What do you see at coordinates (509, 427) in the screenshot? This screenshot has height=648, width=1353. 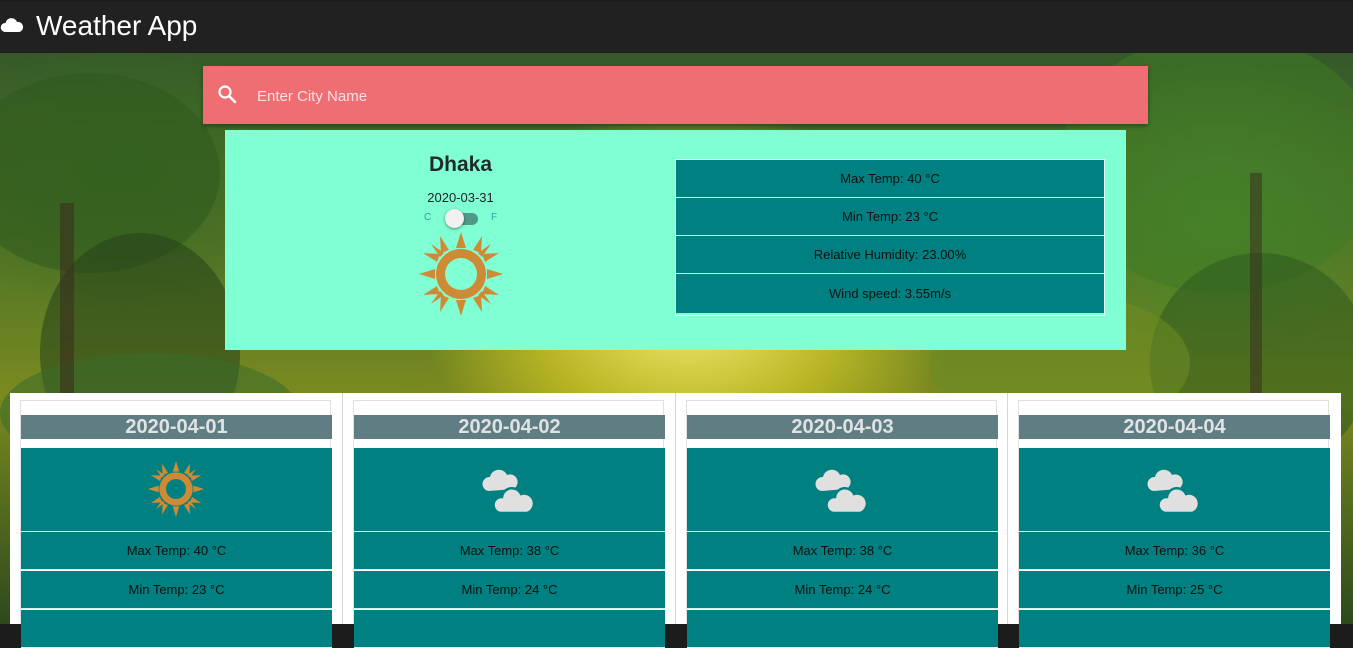 I see `forecast-date: 2020-04-02` at bounding box center [509, 427].